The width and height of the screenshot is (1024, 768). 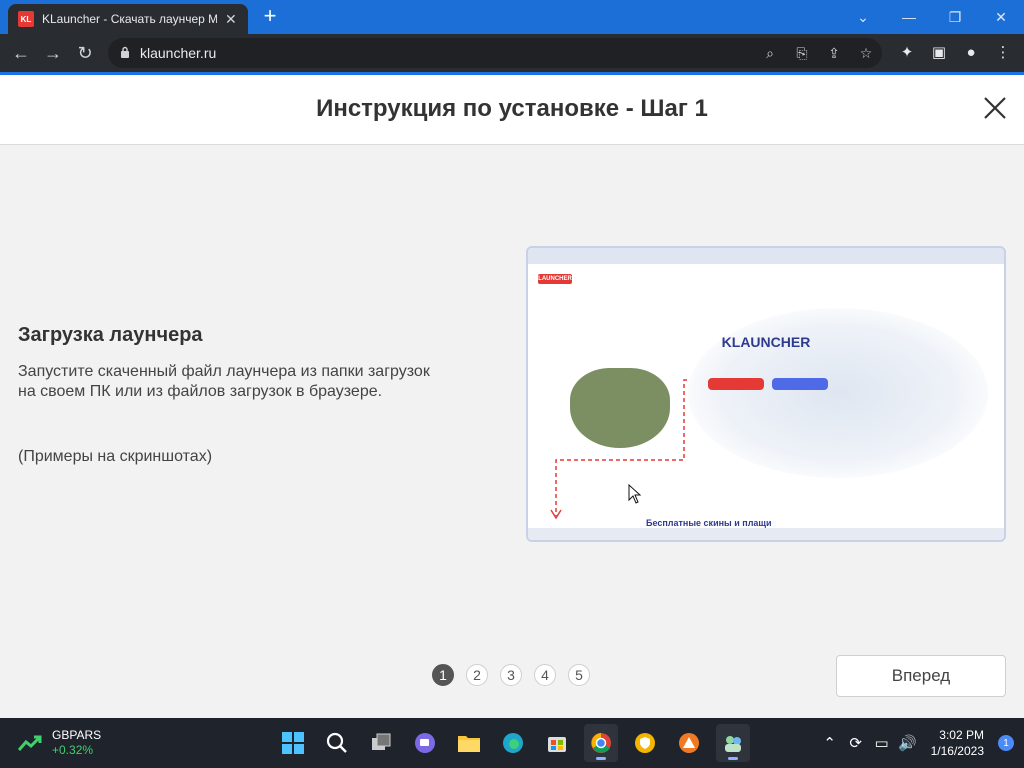 What do you see at coordinates (85, 53) in the screenshot?
I see `reload-icon: ↻` at bounding box center [85, 53].